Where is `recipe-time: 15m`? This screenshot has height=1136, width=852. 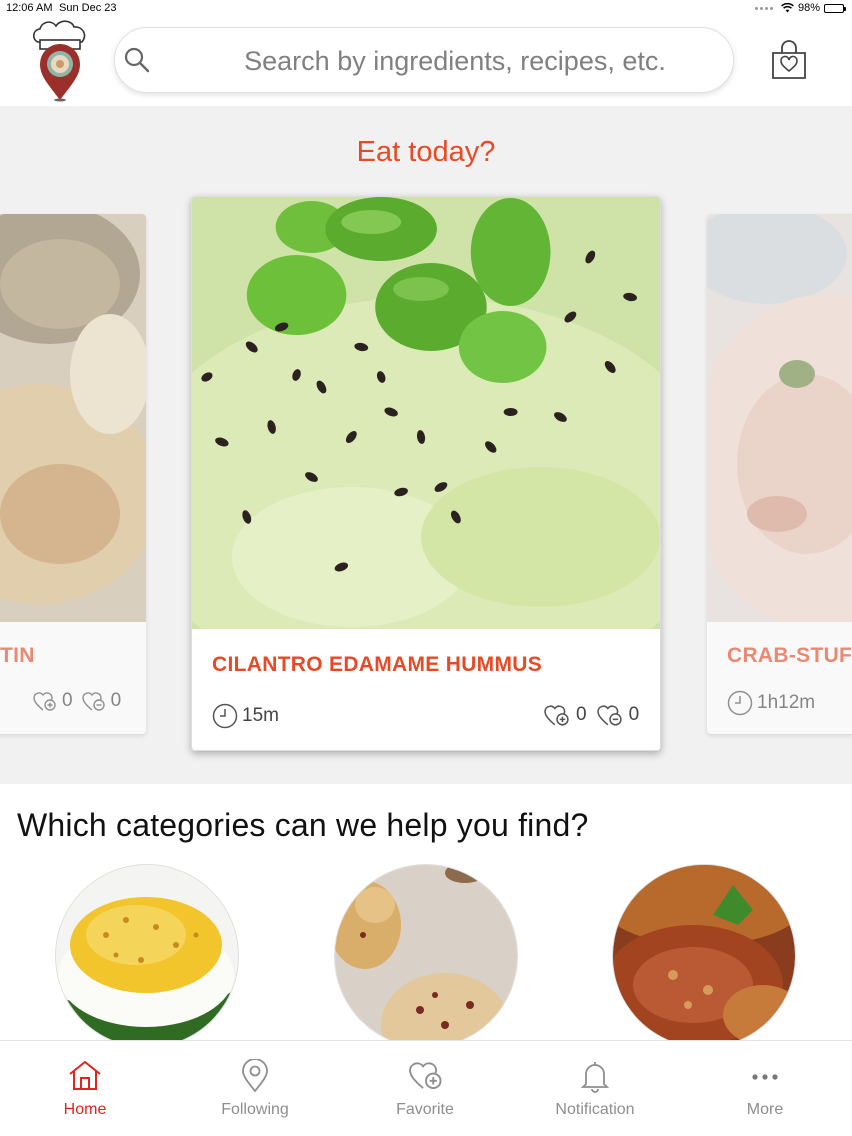 recipe-time: 15m is located at coordinates (245, 716).